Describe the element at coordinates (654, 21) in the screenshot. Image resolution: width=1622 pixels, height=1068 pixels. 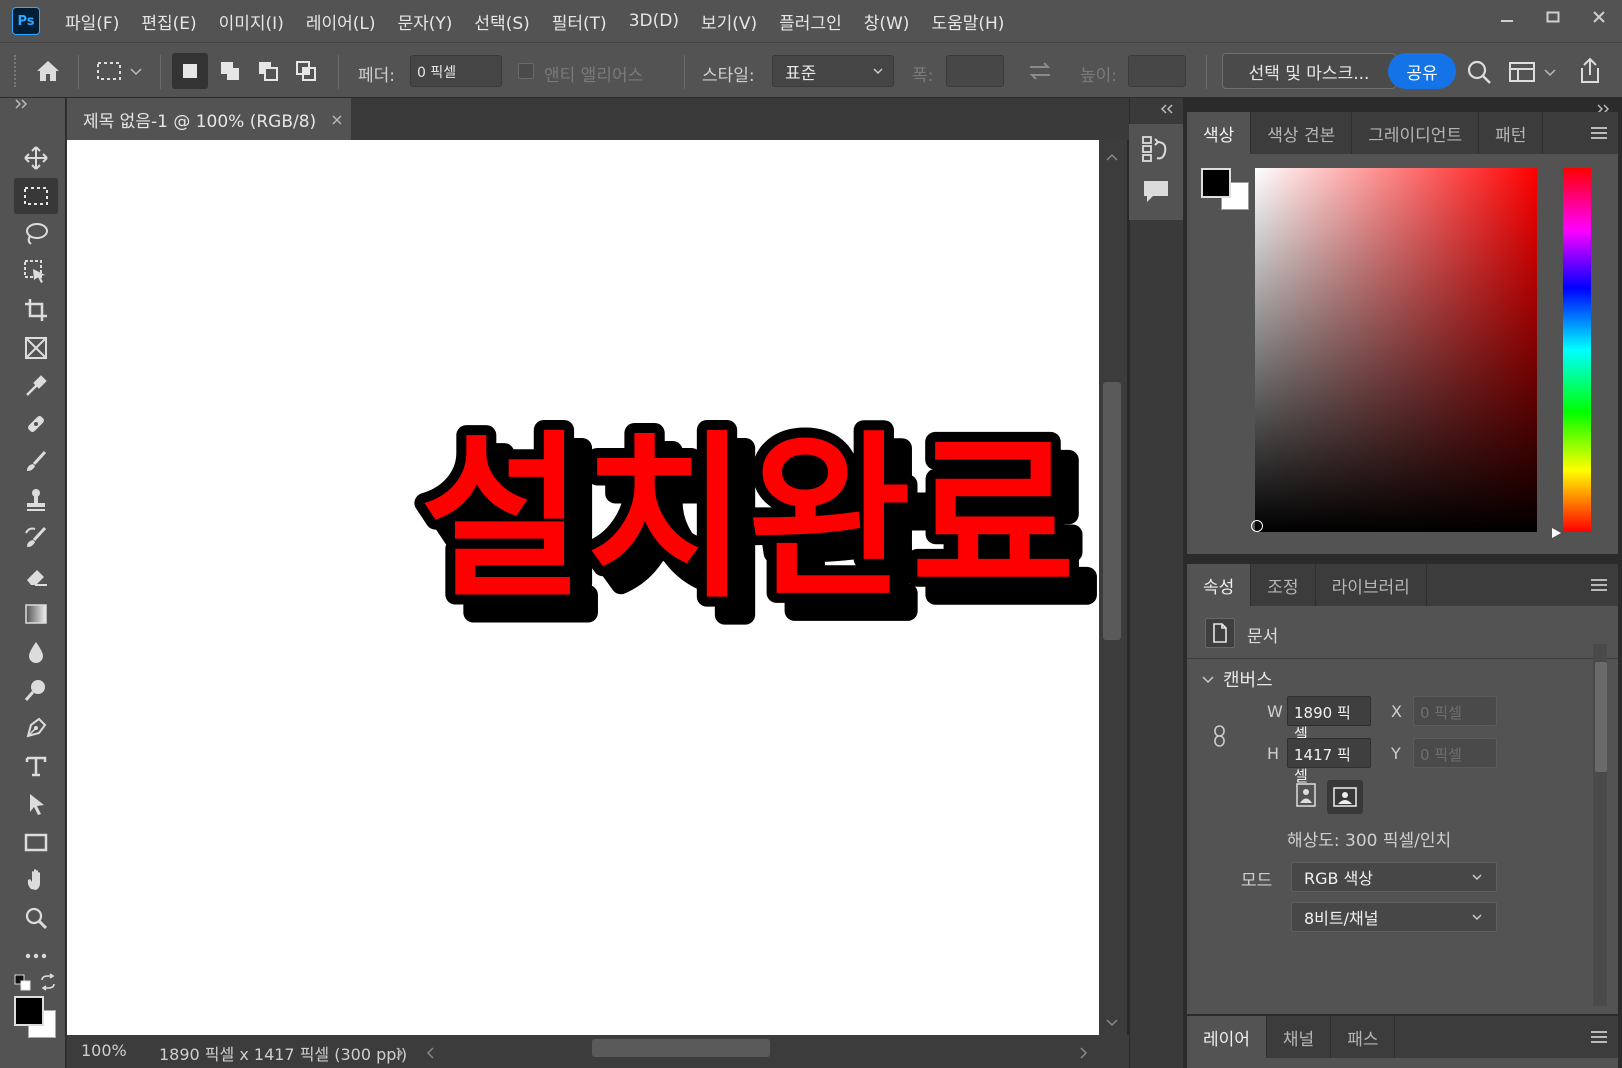
I see `menu-3d: 3D(D)` at that location.